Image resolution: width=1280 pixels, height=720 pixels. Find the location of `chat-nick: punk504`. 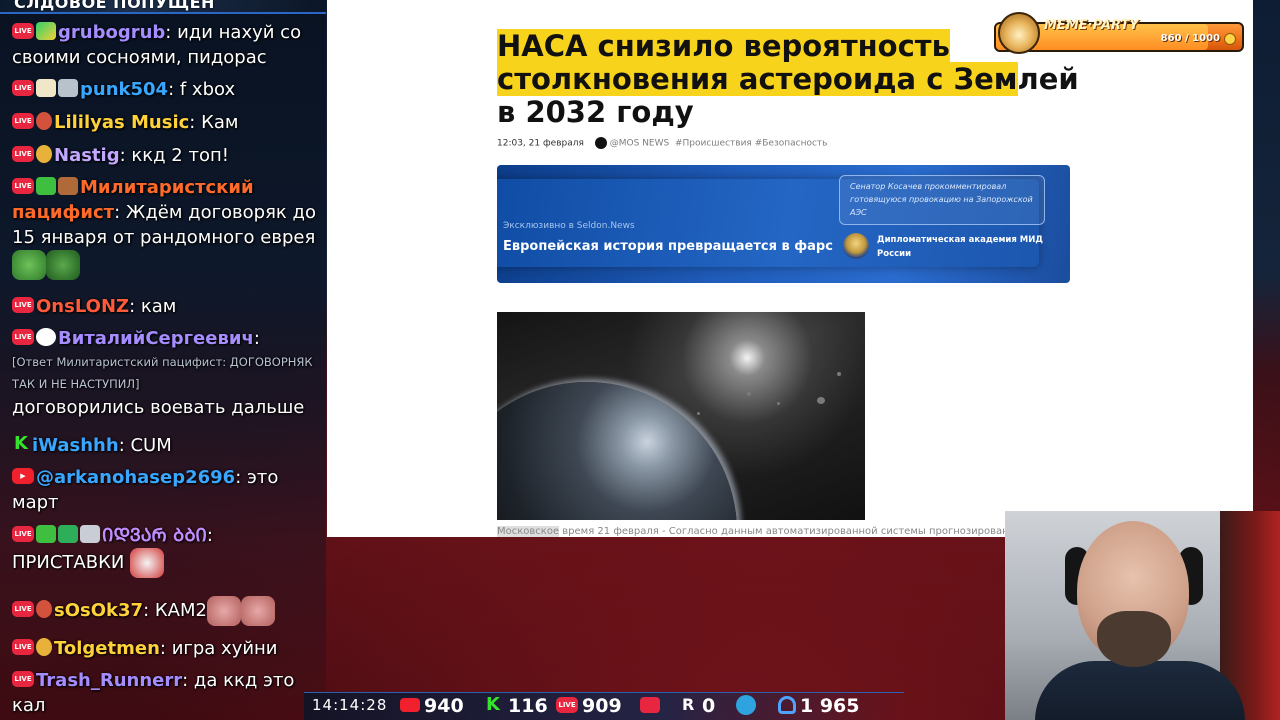

chat-nick: punk504 is located at coordinates (124, 89).